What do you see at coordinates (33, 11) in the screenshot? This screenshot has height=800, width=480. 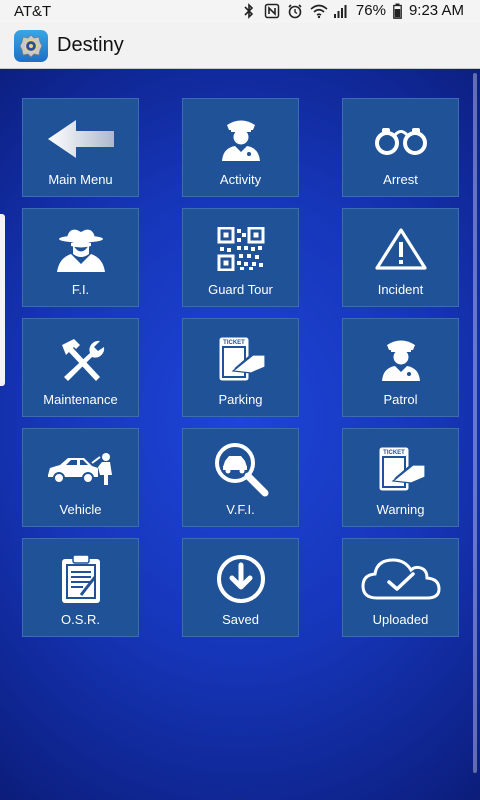 I see `carrier-name: AT&T` at bounding box center [33, 11].